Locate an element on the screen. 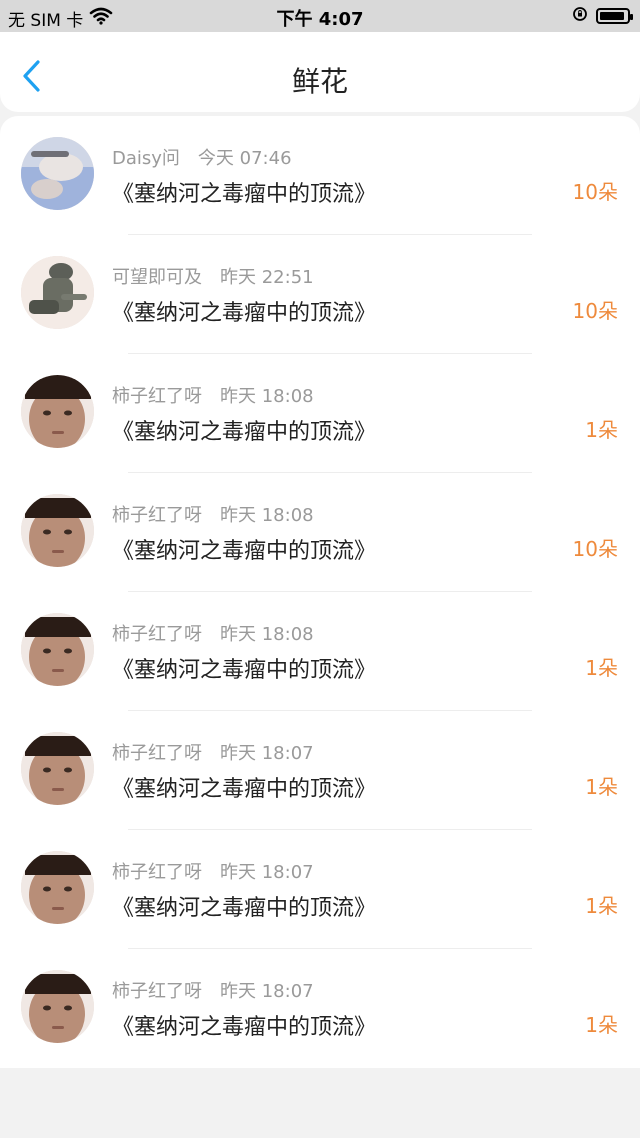 This screenshot has height=1138, width=640. nav-bar: 鲜花 is located at coordinates (320, 72).